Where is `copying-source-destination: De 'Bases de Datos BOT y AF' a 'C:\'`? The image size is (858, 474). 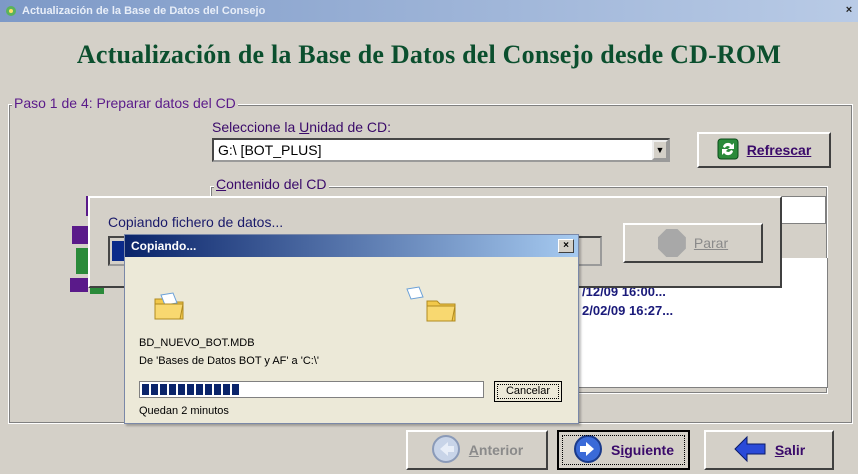 copying-source-destination: De 'Bases de Datos BOT y AF' a 'C:\' is located at coordinates (229, 361).